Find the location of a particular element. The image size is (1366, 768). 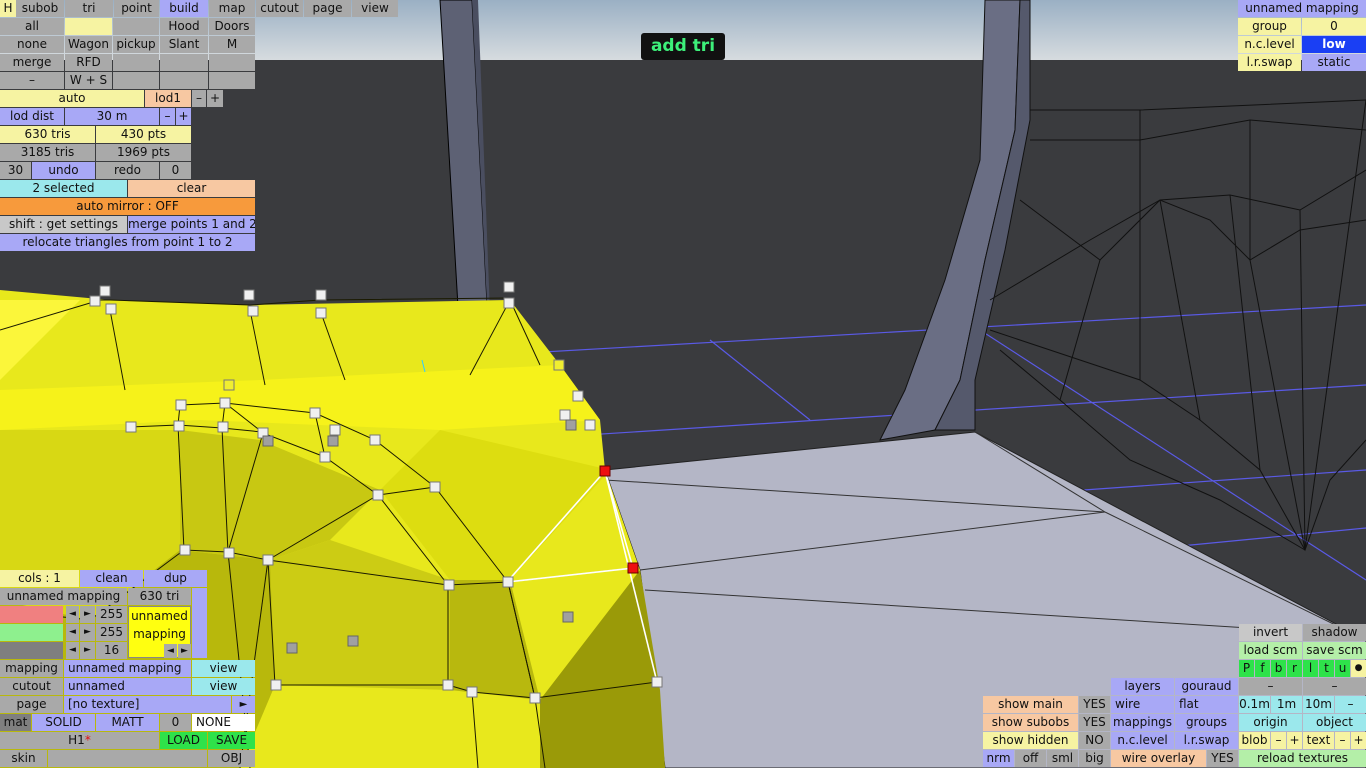

mat-zero-value: 0 is located at coordinates (175, 722).